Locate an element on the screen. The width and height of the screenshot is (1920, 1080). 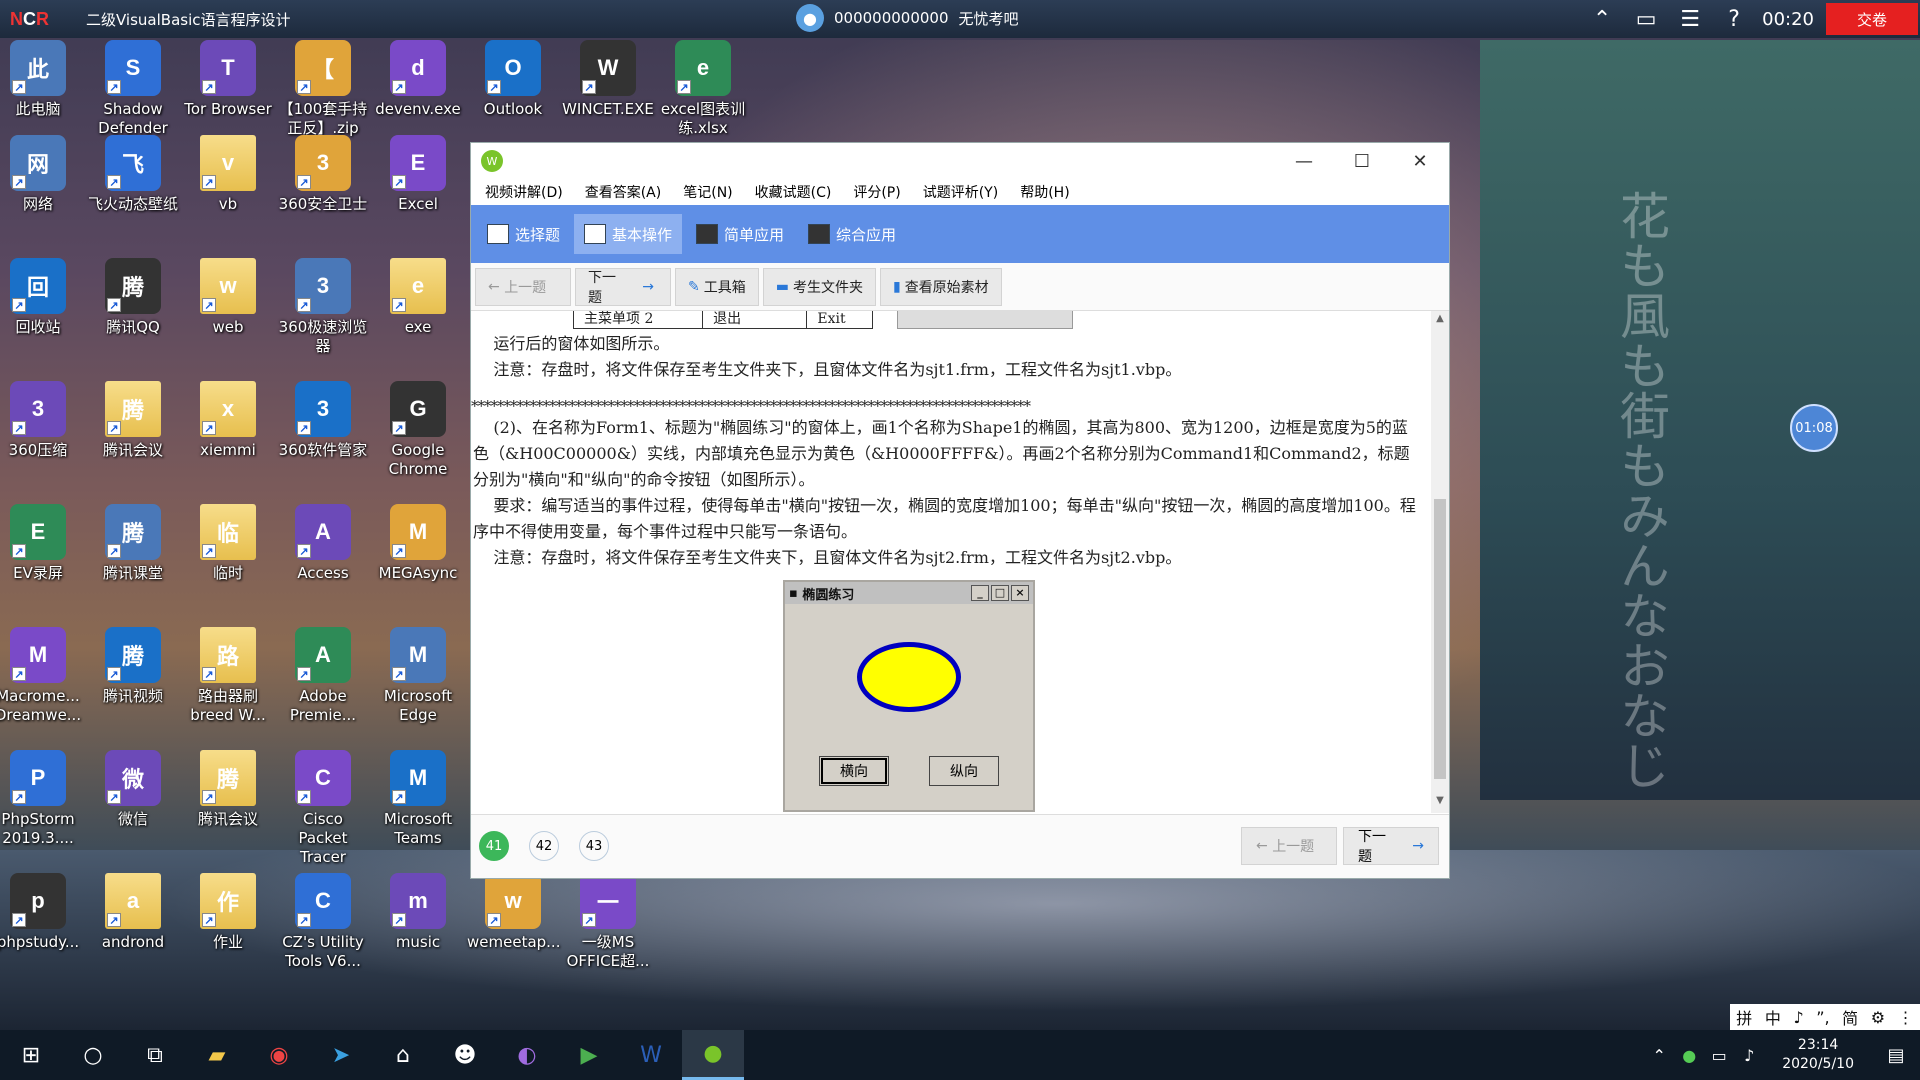
close-icon: ✕ is located at coordinates (1420, 161).